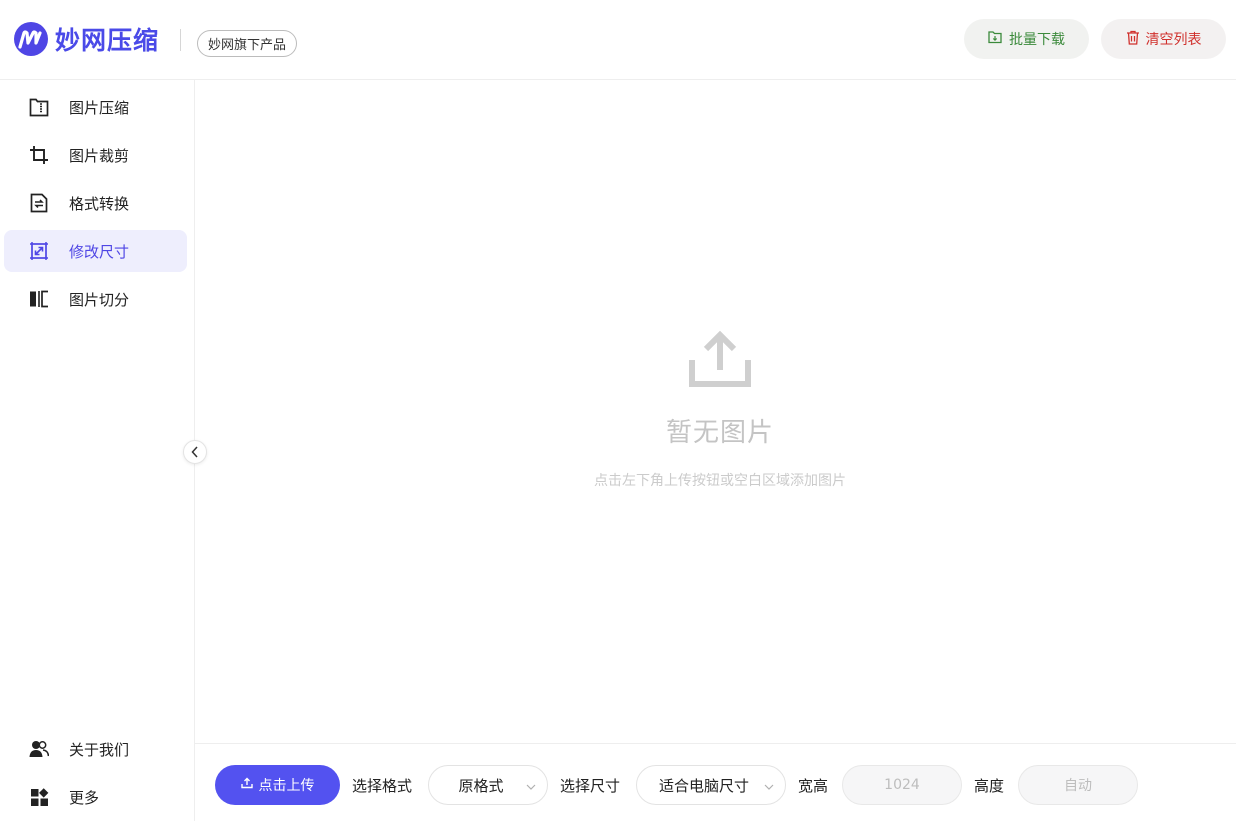 This screenshot has width=1236, height=821. What do you see at coordinates (99, 299) in the screenshot?
I see `sidebar-item-label: 图片切分` at bounding box center [99, 299].